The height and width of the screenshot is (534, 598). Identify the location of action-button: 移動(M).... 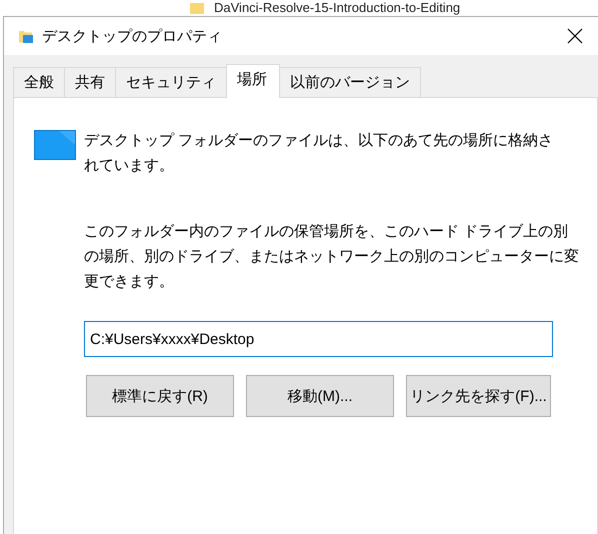
(320, 396).